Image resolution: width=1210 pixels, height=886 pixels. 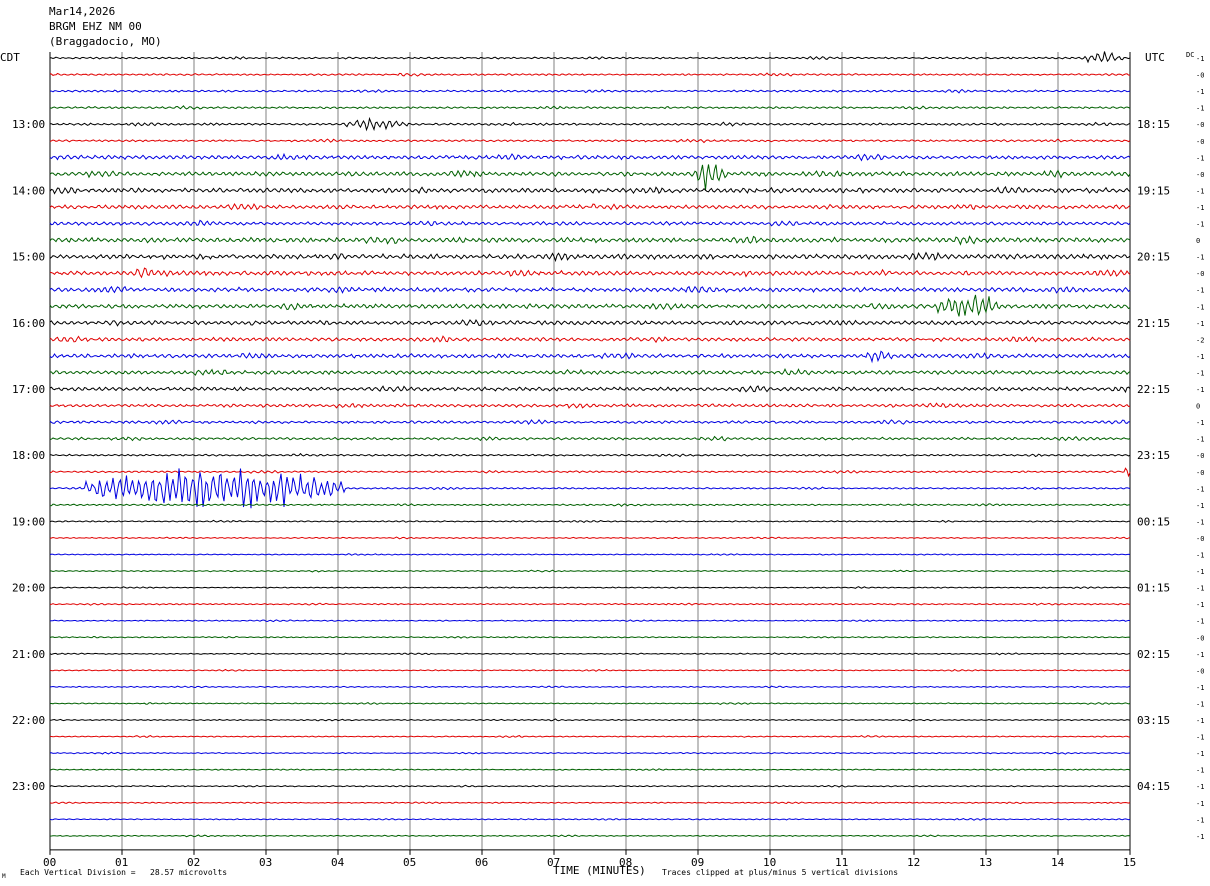 I want to click on x-tick-label: 13, so click(x=985, y=862).